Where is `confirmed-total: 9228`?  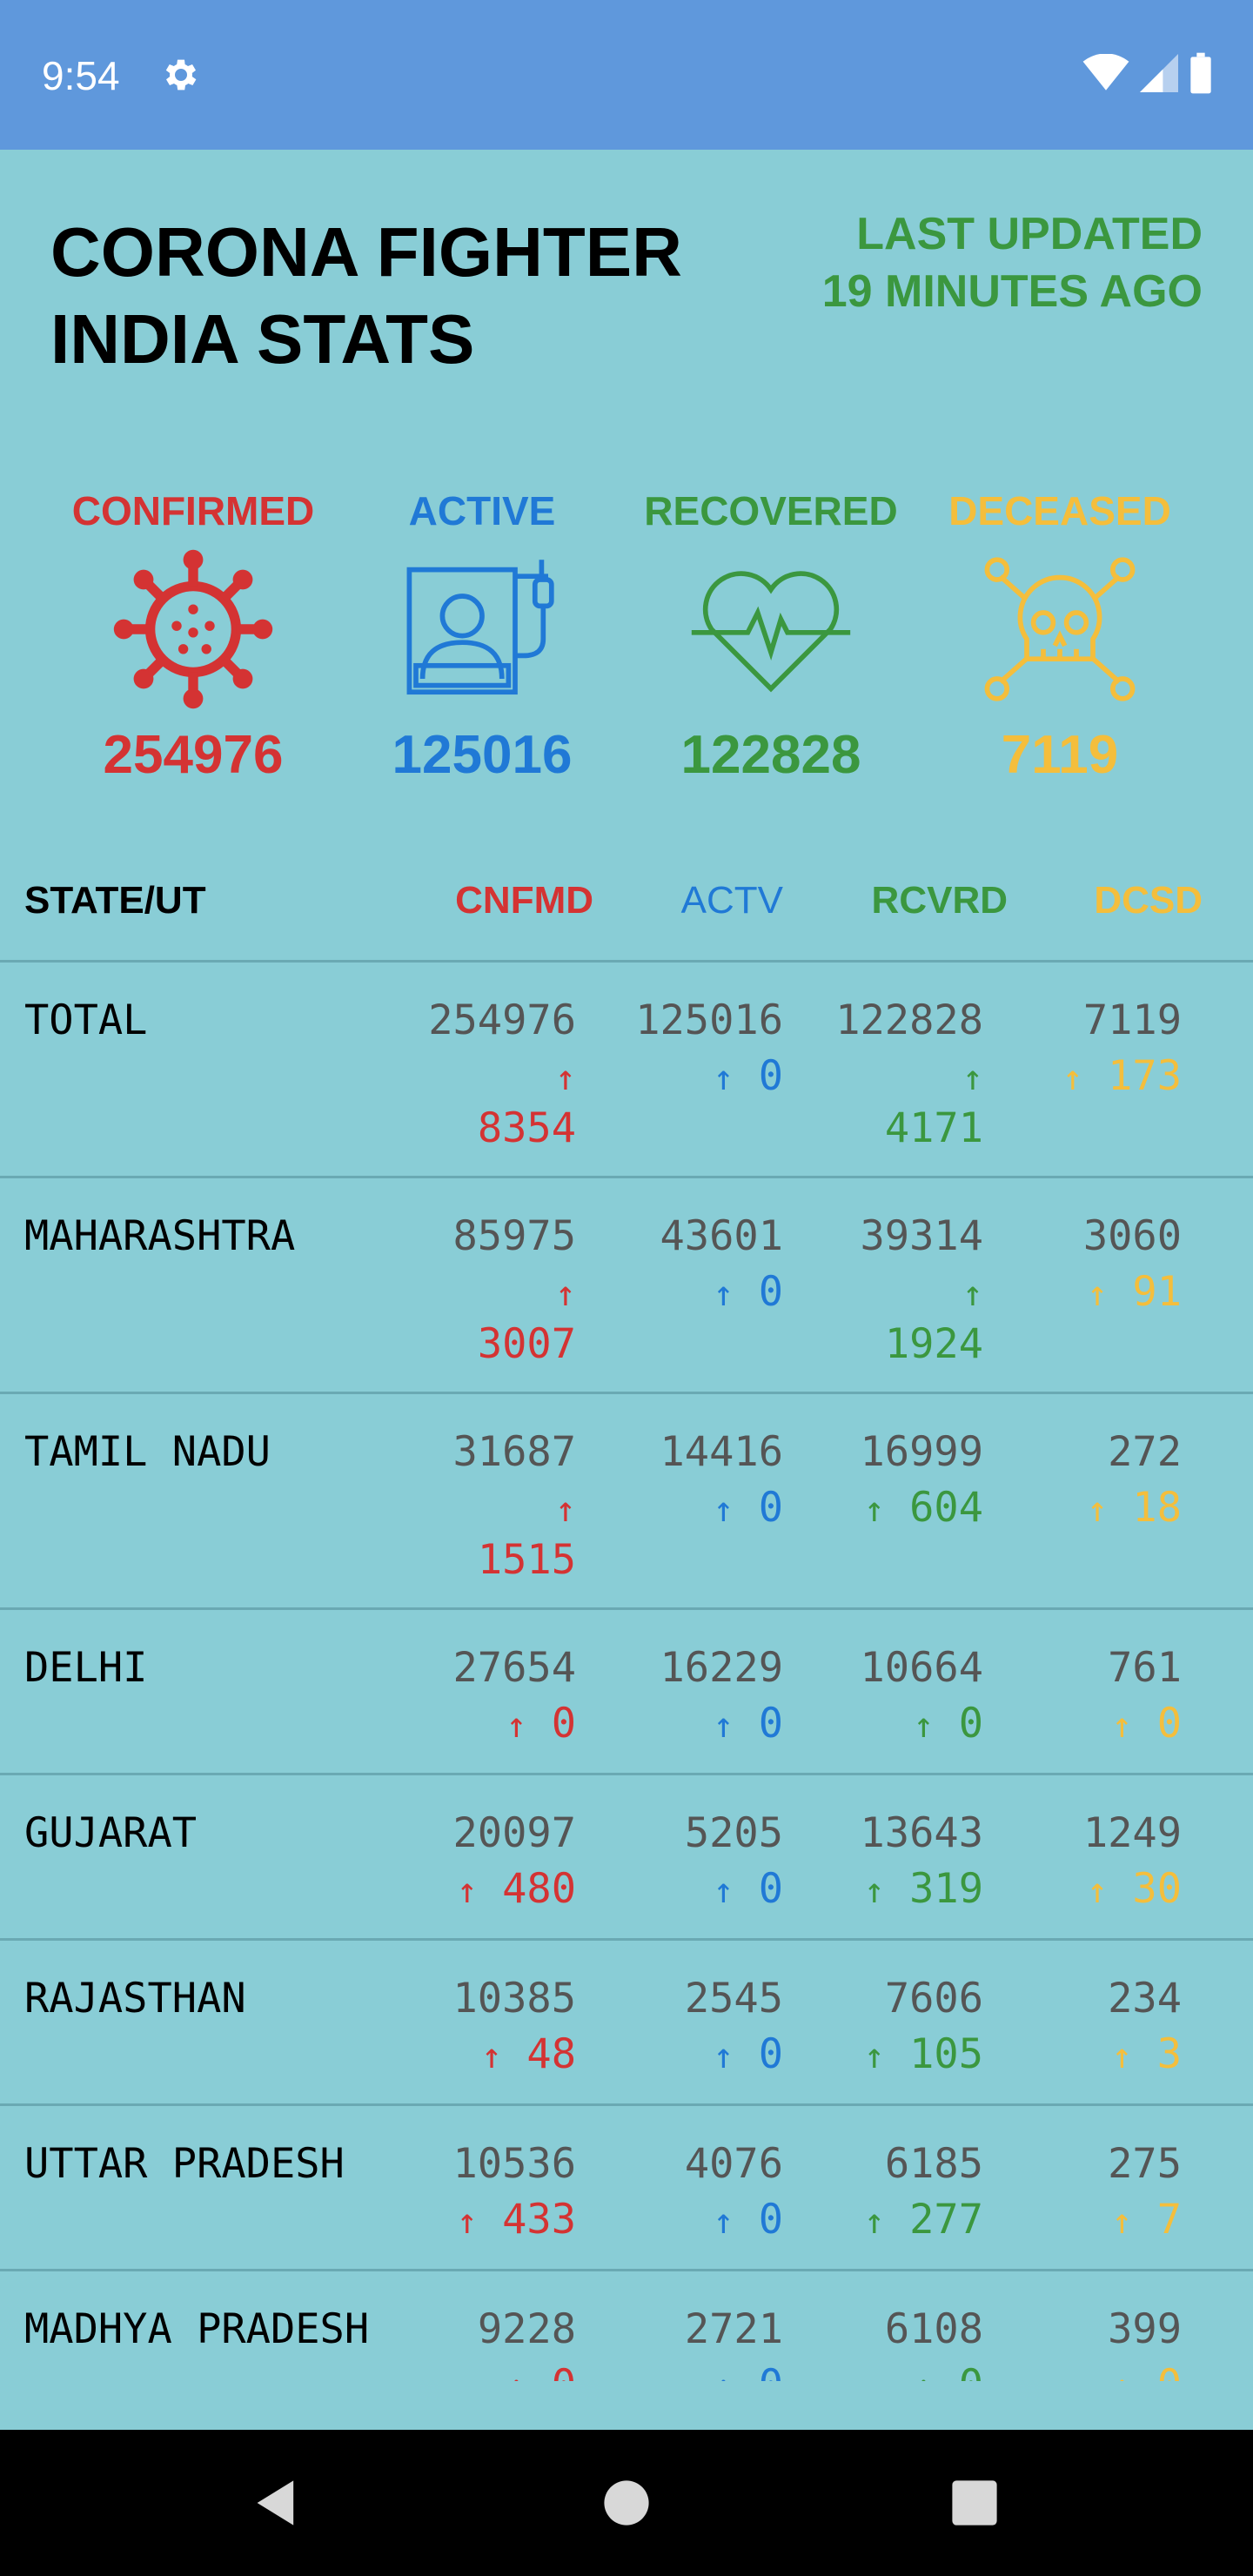
confirmed-total: 9228 is located at coordinates (526, 2329).